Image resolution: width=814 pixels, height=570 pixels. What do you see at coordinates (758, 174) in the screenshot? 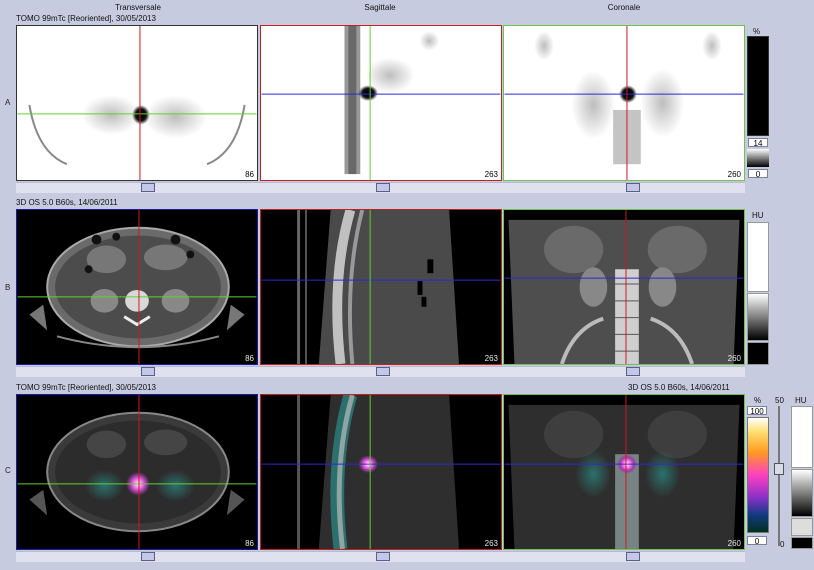
I see `scale-a-min: 0` at bounding box center [758, 174].